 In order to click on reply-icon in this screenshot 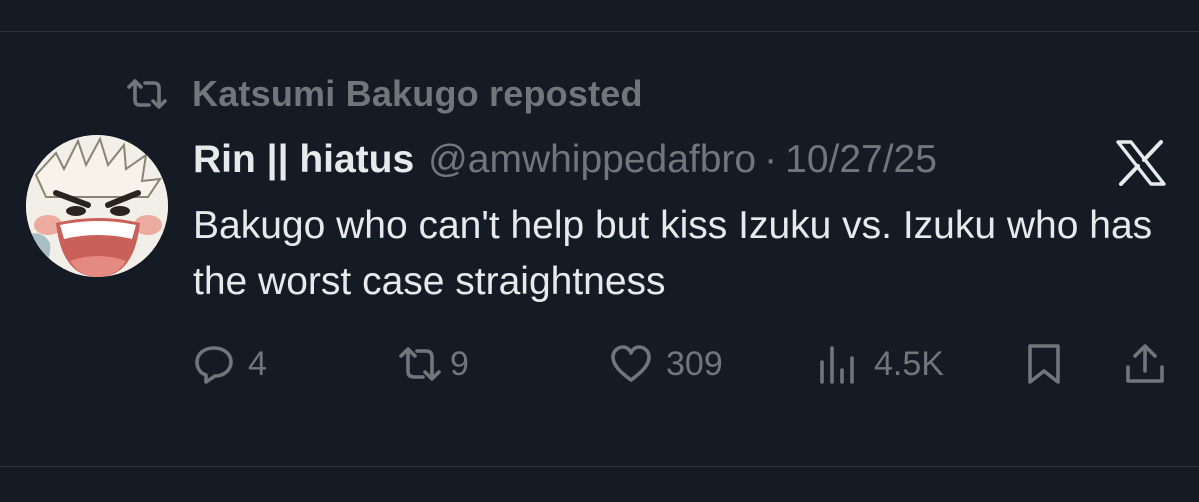, I will do `click(214, 364)`.